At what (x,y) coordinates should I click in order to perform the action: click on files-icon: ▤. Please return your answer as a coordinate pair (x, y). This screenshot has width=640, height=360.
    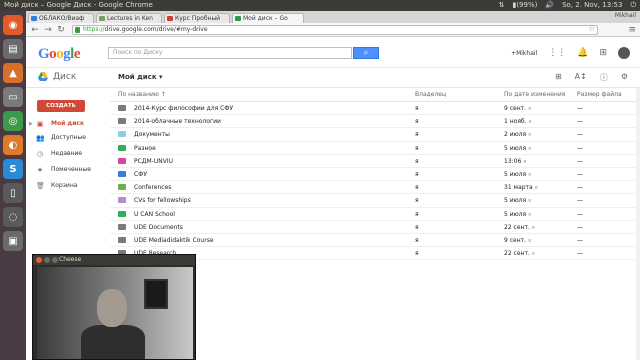
    Looking at the image, I should click on (13, 49).